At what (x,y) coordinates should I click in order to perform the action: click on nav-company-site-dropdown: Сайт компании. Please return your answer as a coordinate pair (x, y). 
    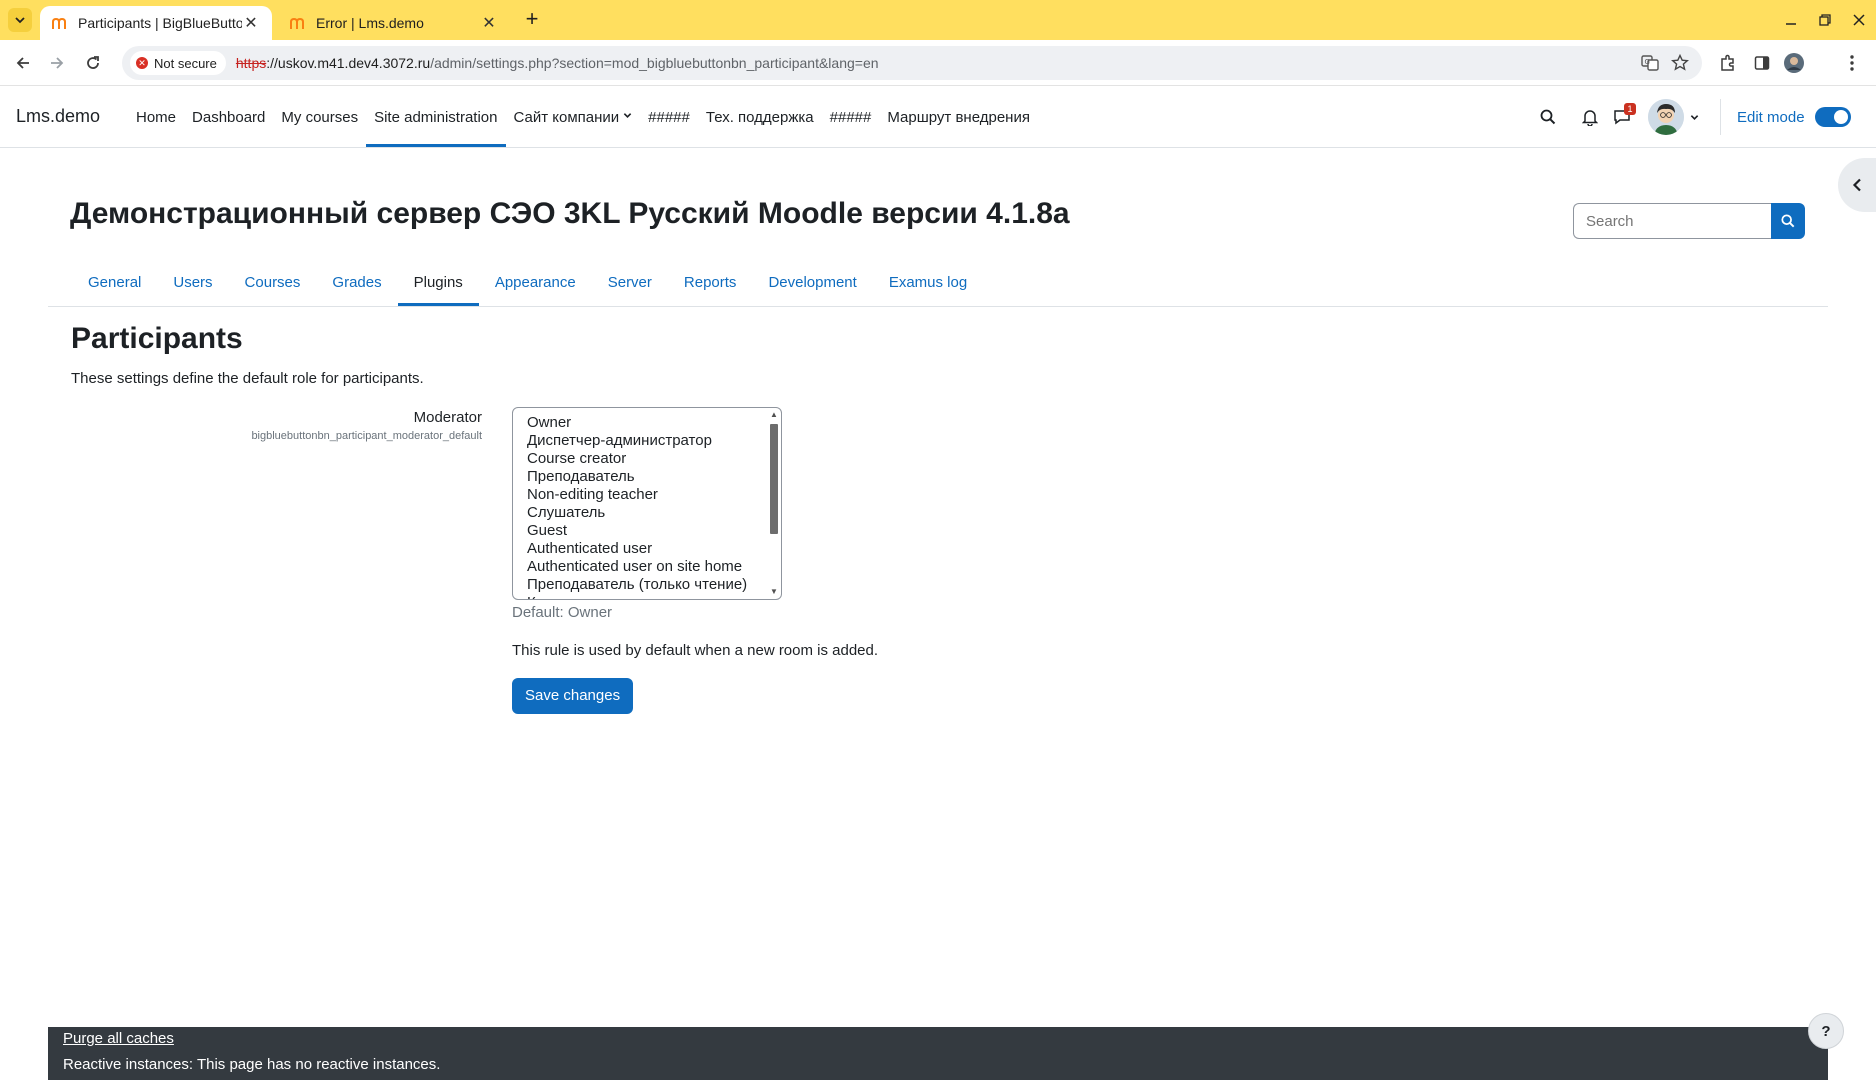
    Looking at the image, I should click on (573, 117).